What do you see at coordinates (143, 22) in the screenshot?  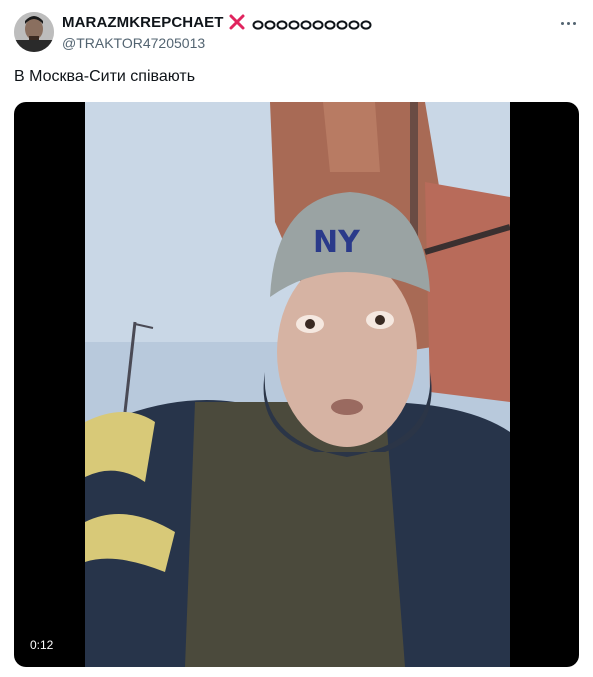 I see `author-display-name: MARAZMKREPCHAET` at bounding box center [143, 22].